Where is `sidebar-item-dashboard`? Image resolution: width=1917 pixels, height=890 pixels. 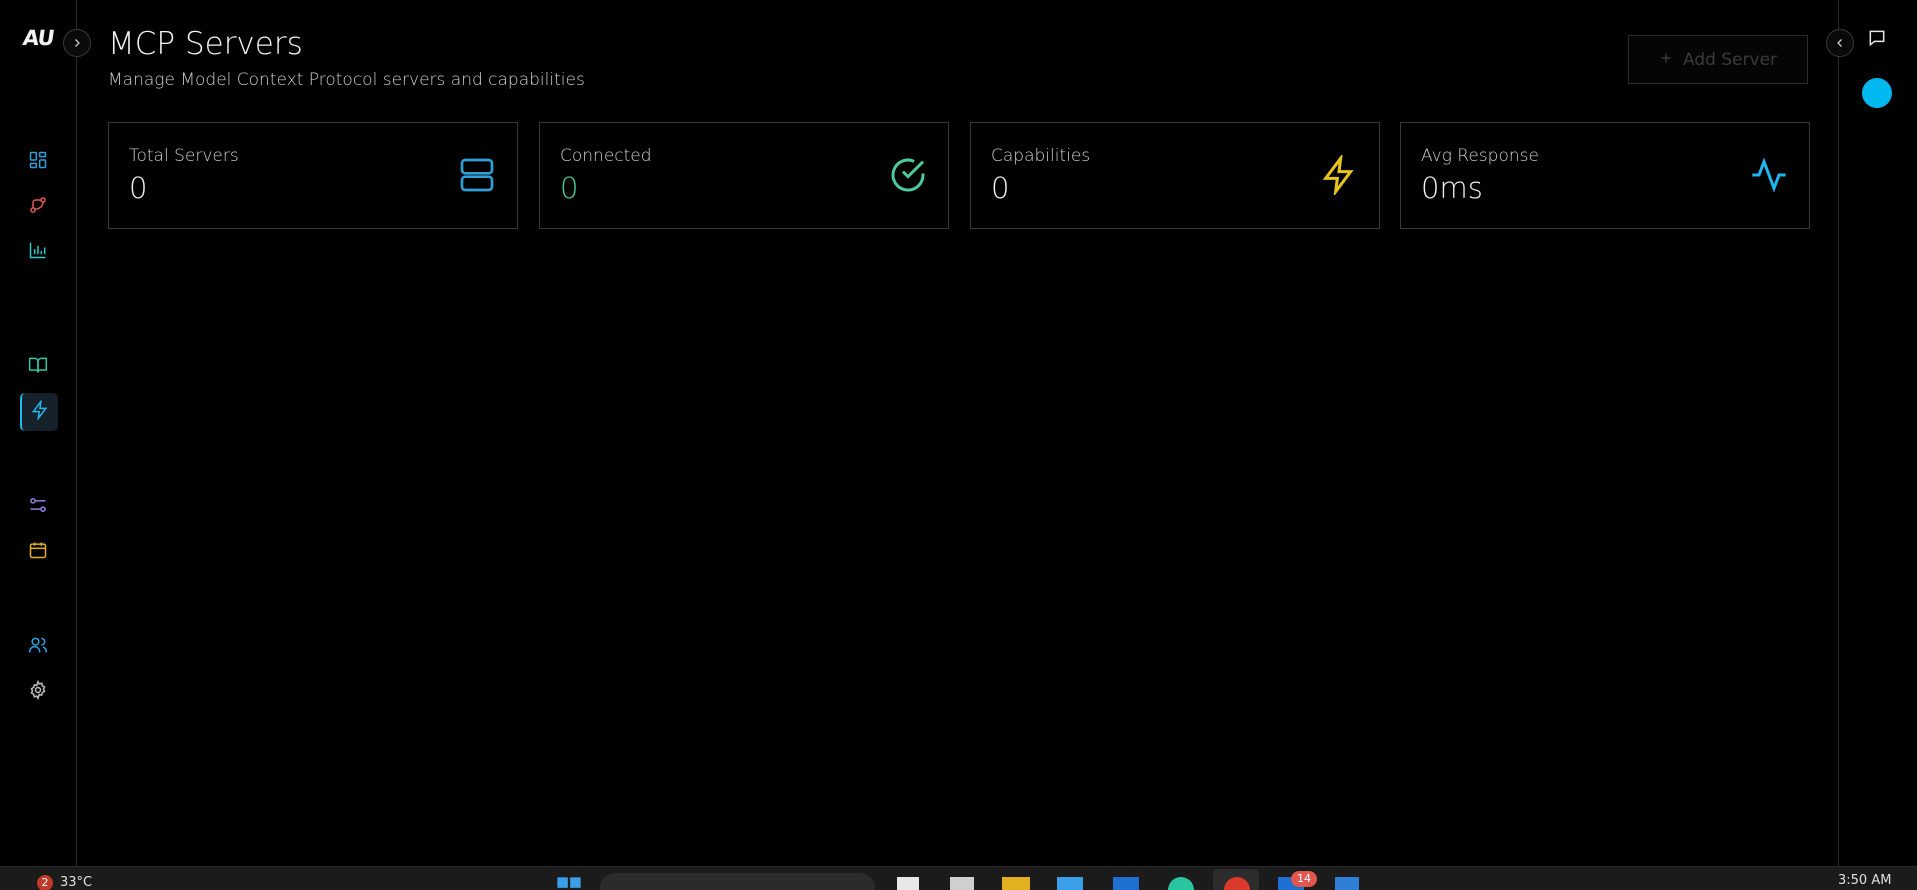
sidebar-item-dashboard is located at coordinates (38, 162).